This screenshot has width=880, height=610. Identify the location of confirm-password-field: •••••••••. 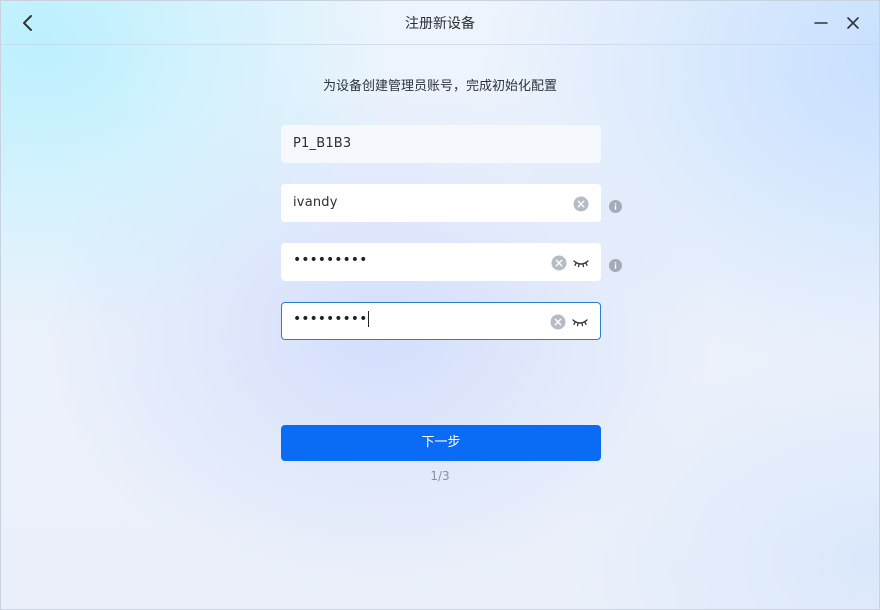
(441, 321).